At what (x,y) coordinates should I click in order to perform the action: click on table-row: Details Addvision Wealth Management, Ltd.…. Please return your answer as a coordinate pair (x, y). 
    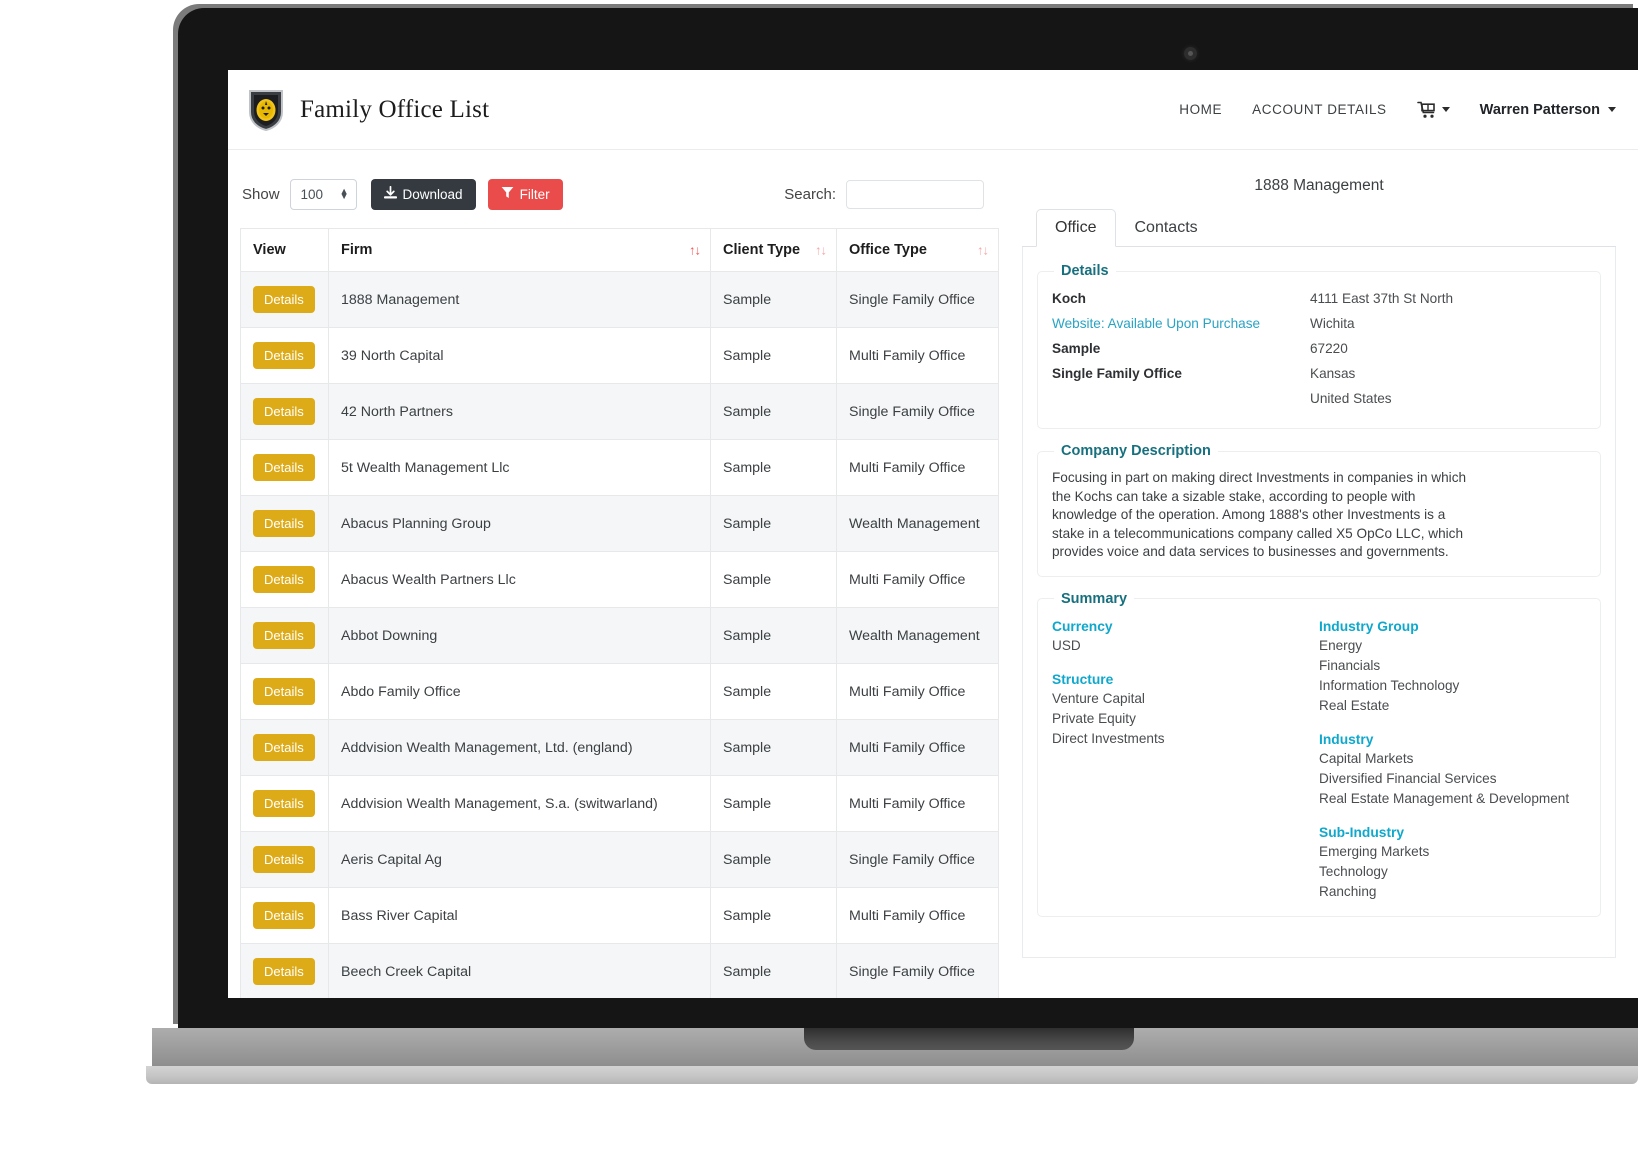
    Looking at the image, I should click on (619, 747).